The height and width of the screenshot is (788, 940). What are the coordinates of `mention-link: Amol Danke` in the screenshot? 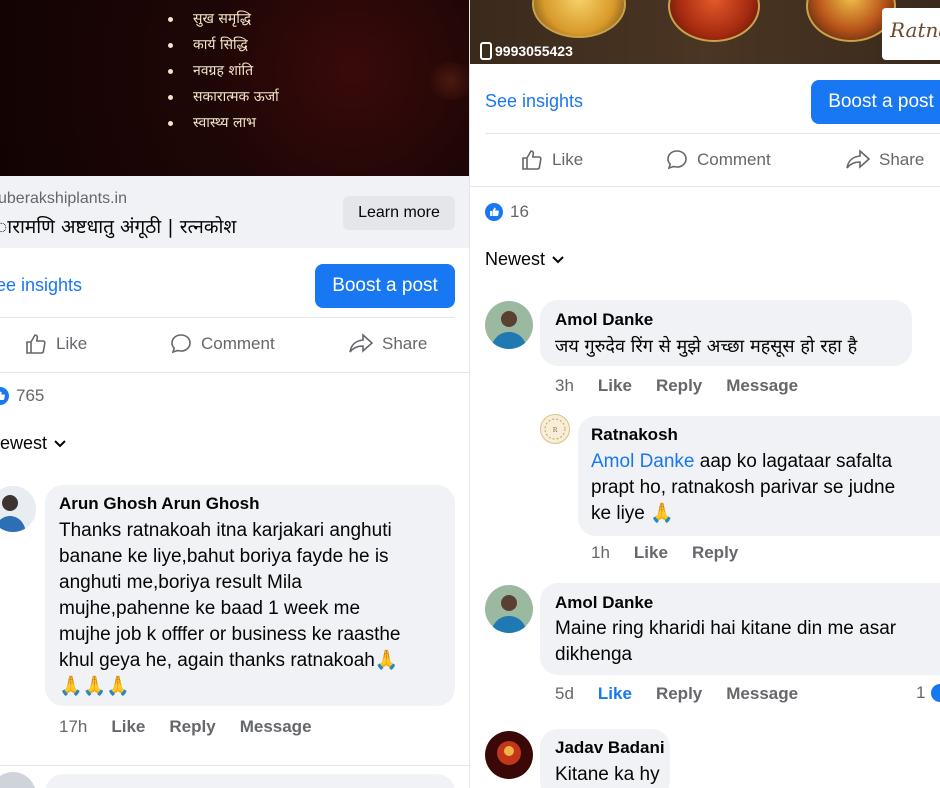 It's located at (643, 461).